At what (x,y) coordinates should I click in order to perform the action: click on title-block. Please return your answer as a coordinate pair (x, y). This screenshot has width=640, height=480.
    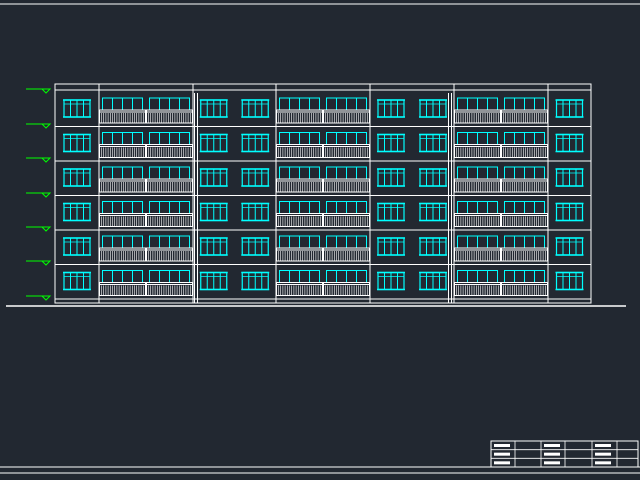
    Looking at the image, I should click on (564, 454).